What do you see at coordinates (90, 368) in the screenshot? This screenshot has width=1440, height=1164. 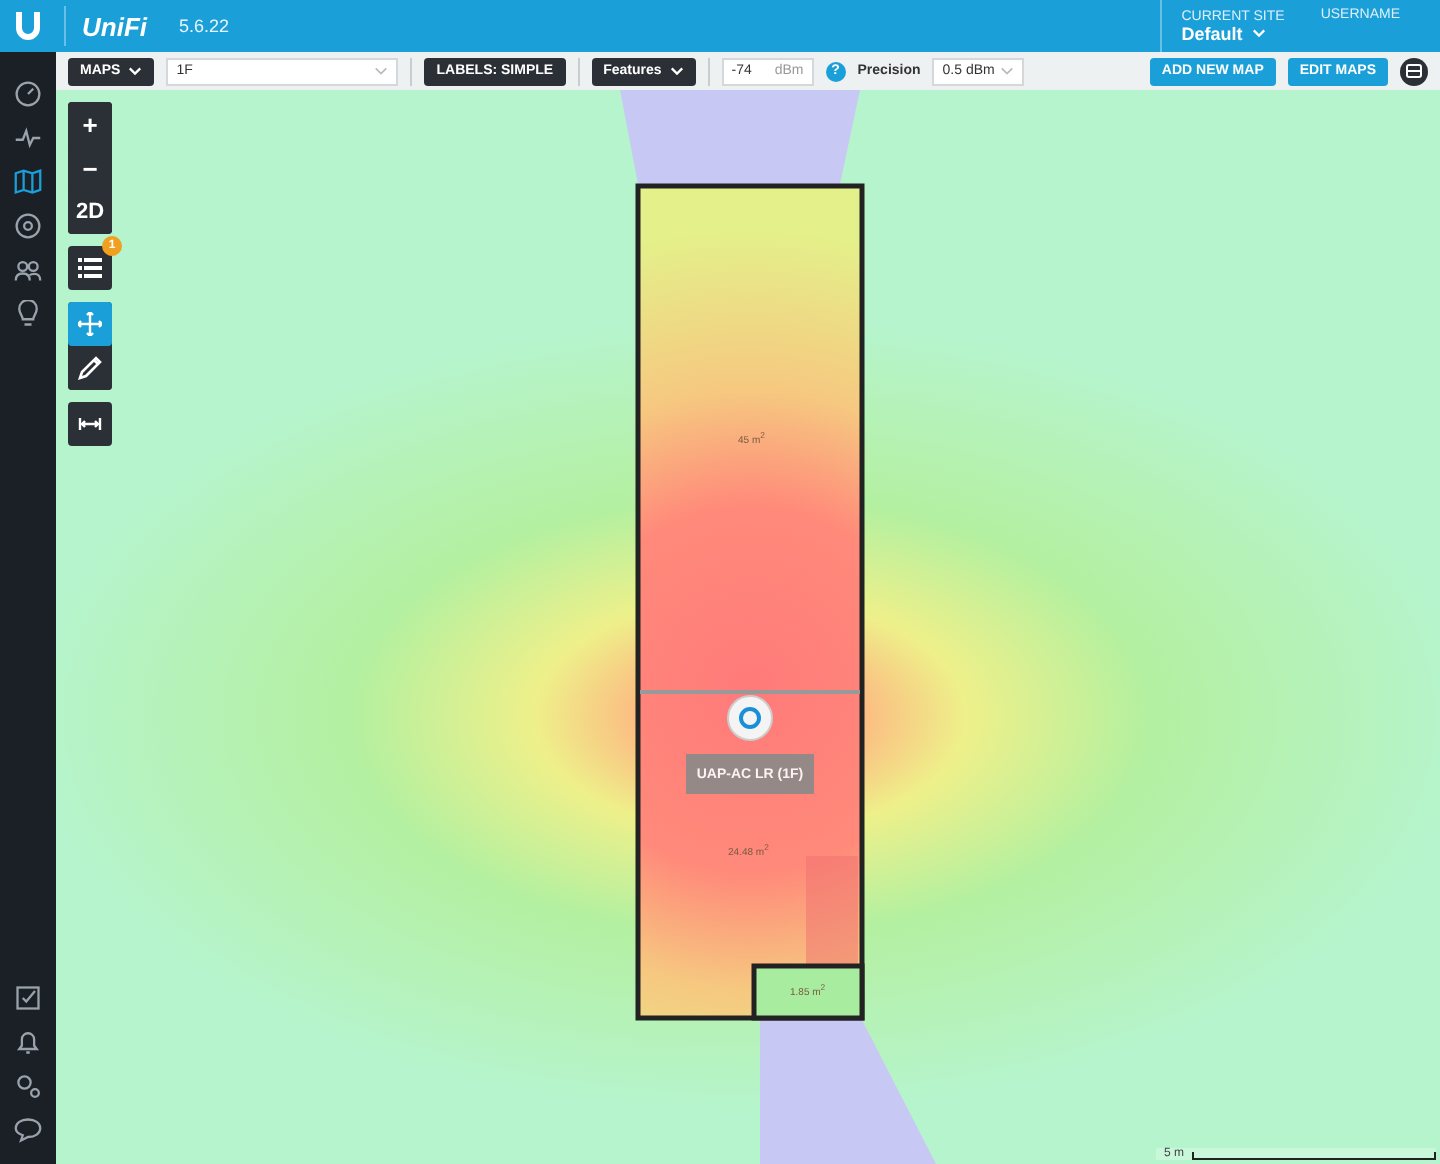 I see `pencil-icon` at bounding box center [90, 368].